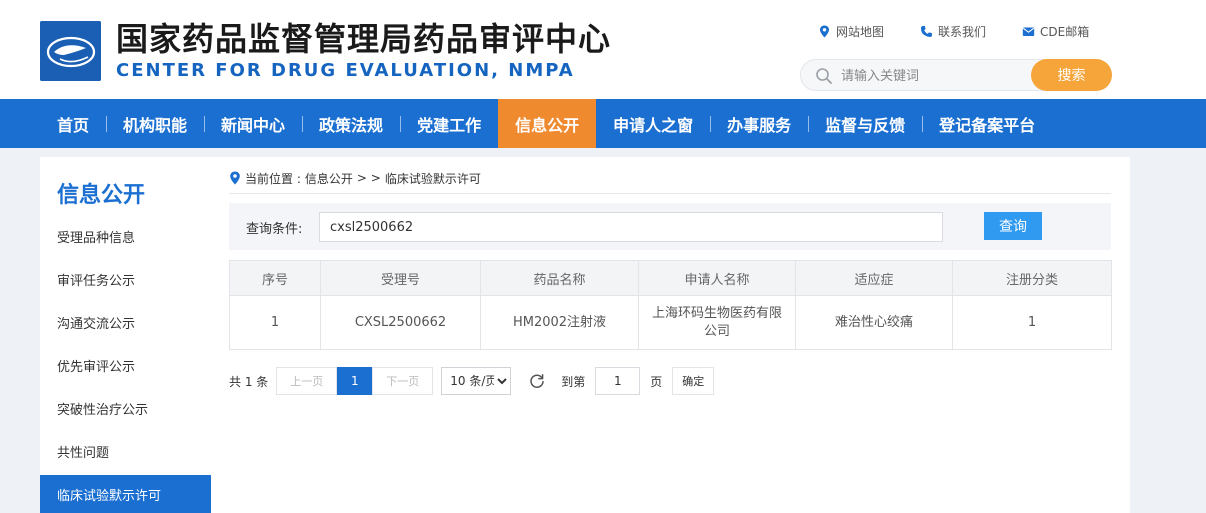 Image resolution: width=1206 pixels, height=513 pixels. Describe the element at coordinates (253, 123) in the screenshot. I see `nav-item-news: 新闻中心` at that location.